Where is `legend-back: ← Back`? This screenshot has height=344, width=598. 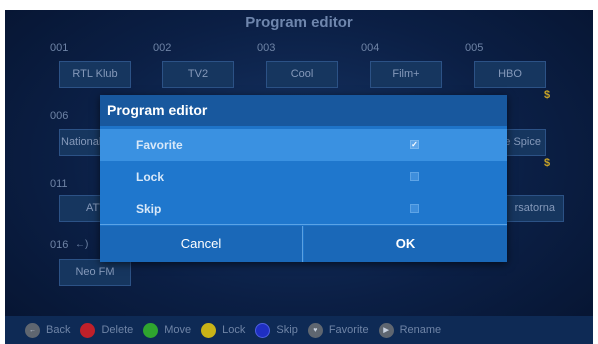
legend-back: ← Back is located at coordinates (48, 330).